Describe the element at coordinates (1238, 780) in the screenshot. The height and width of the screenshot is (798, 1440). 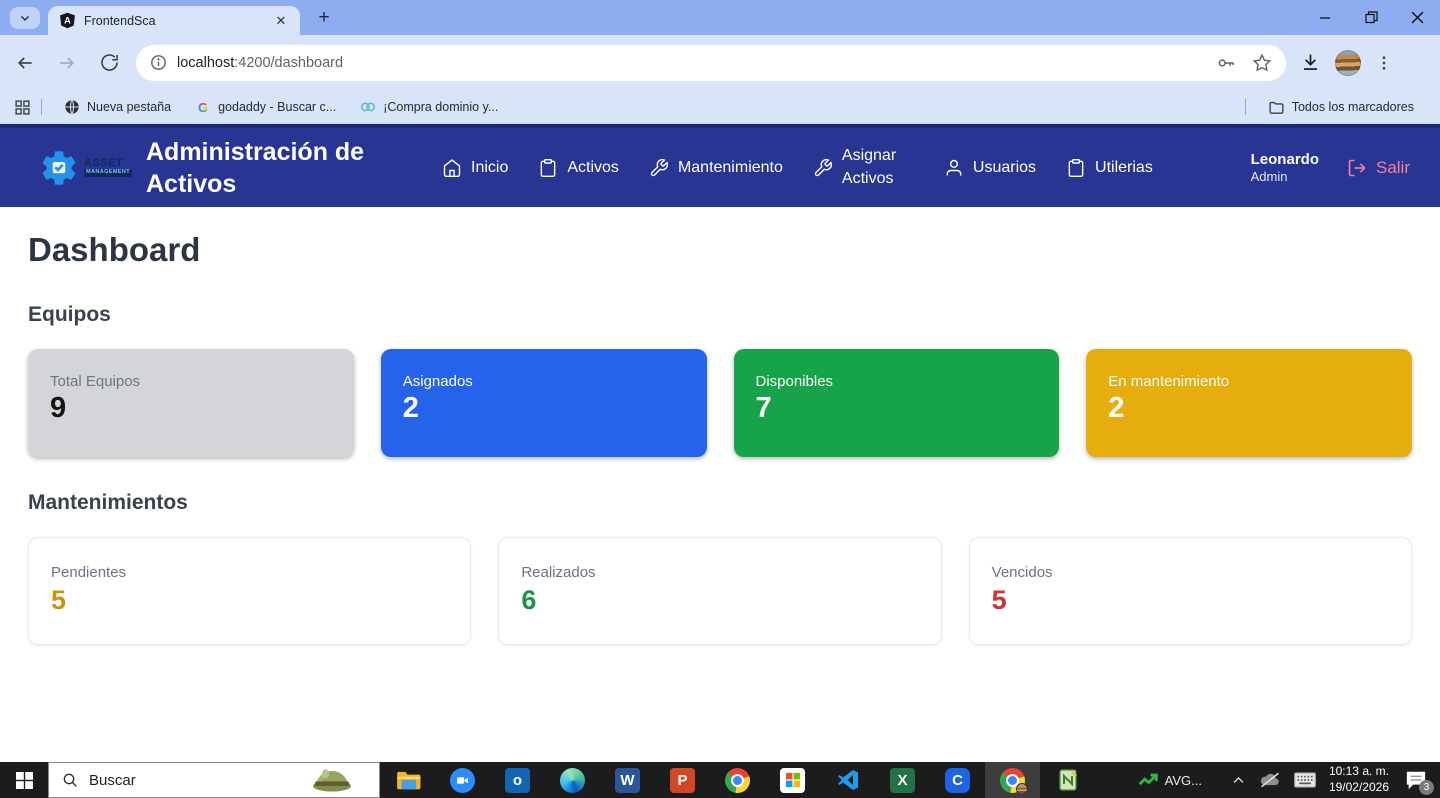
I see `tray-chevron-up-icon` at that location.